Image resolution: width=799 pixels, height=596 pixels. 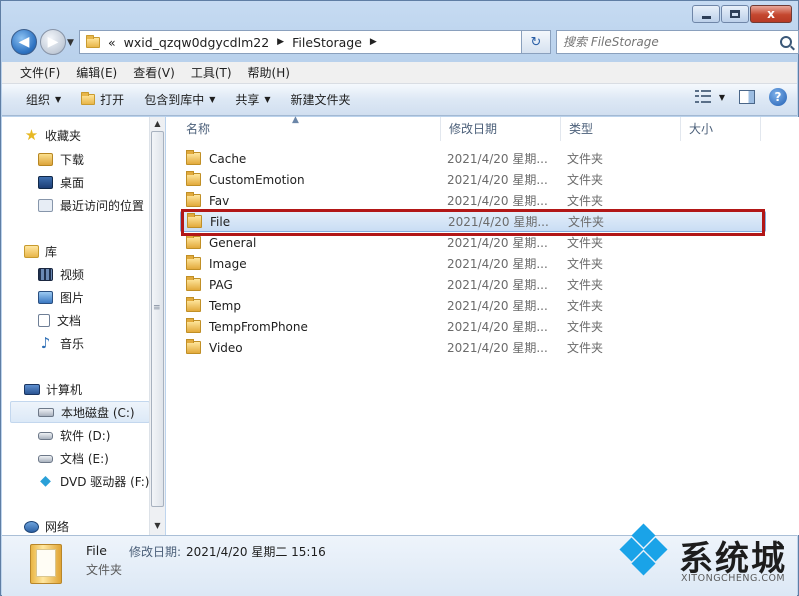 I want to click on search-input, so click(x=671, y=42).